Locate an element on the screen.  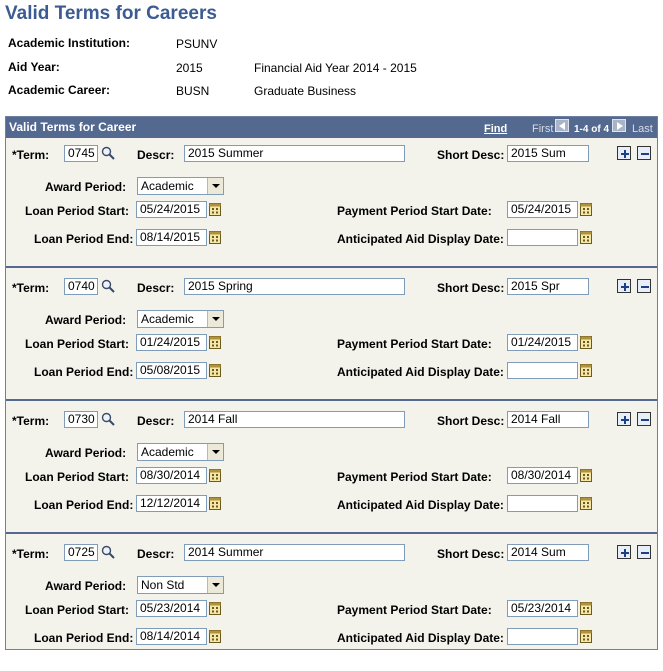
page-title: Valid Terms for Careers is located at coordinates (111, 13).